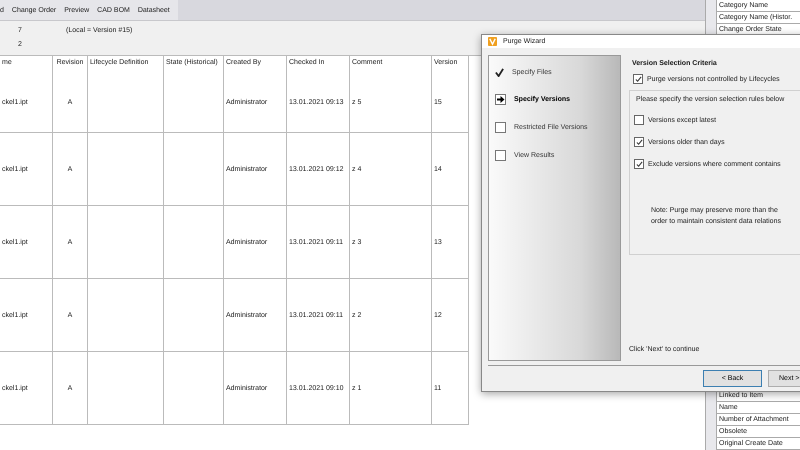  I want to click on arrow-icon, so click(500, 100).